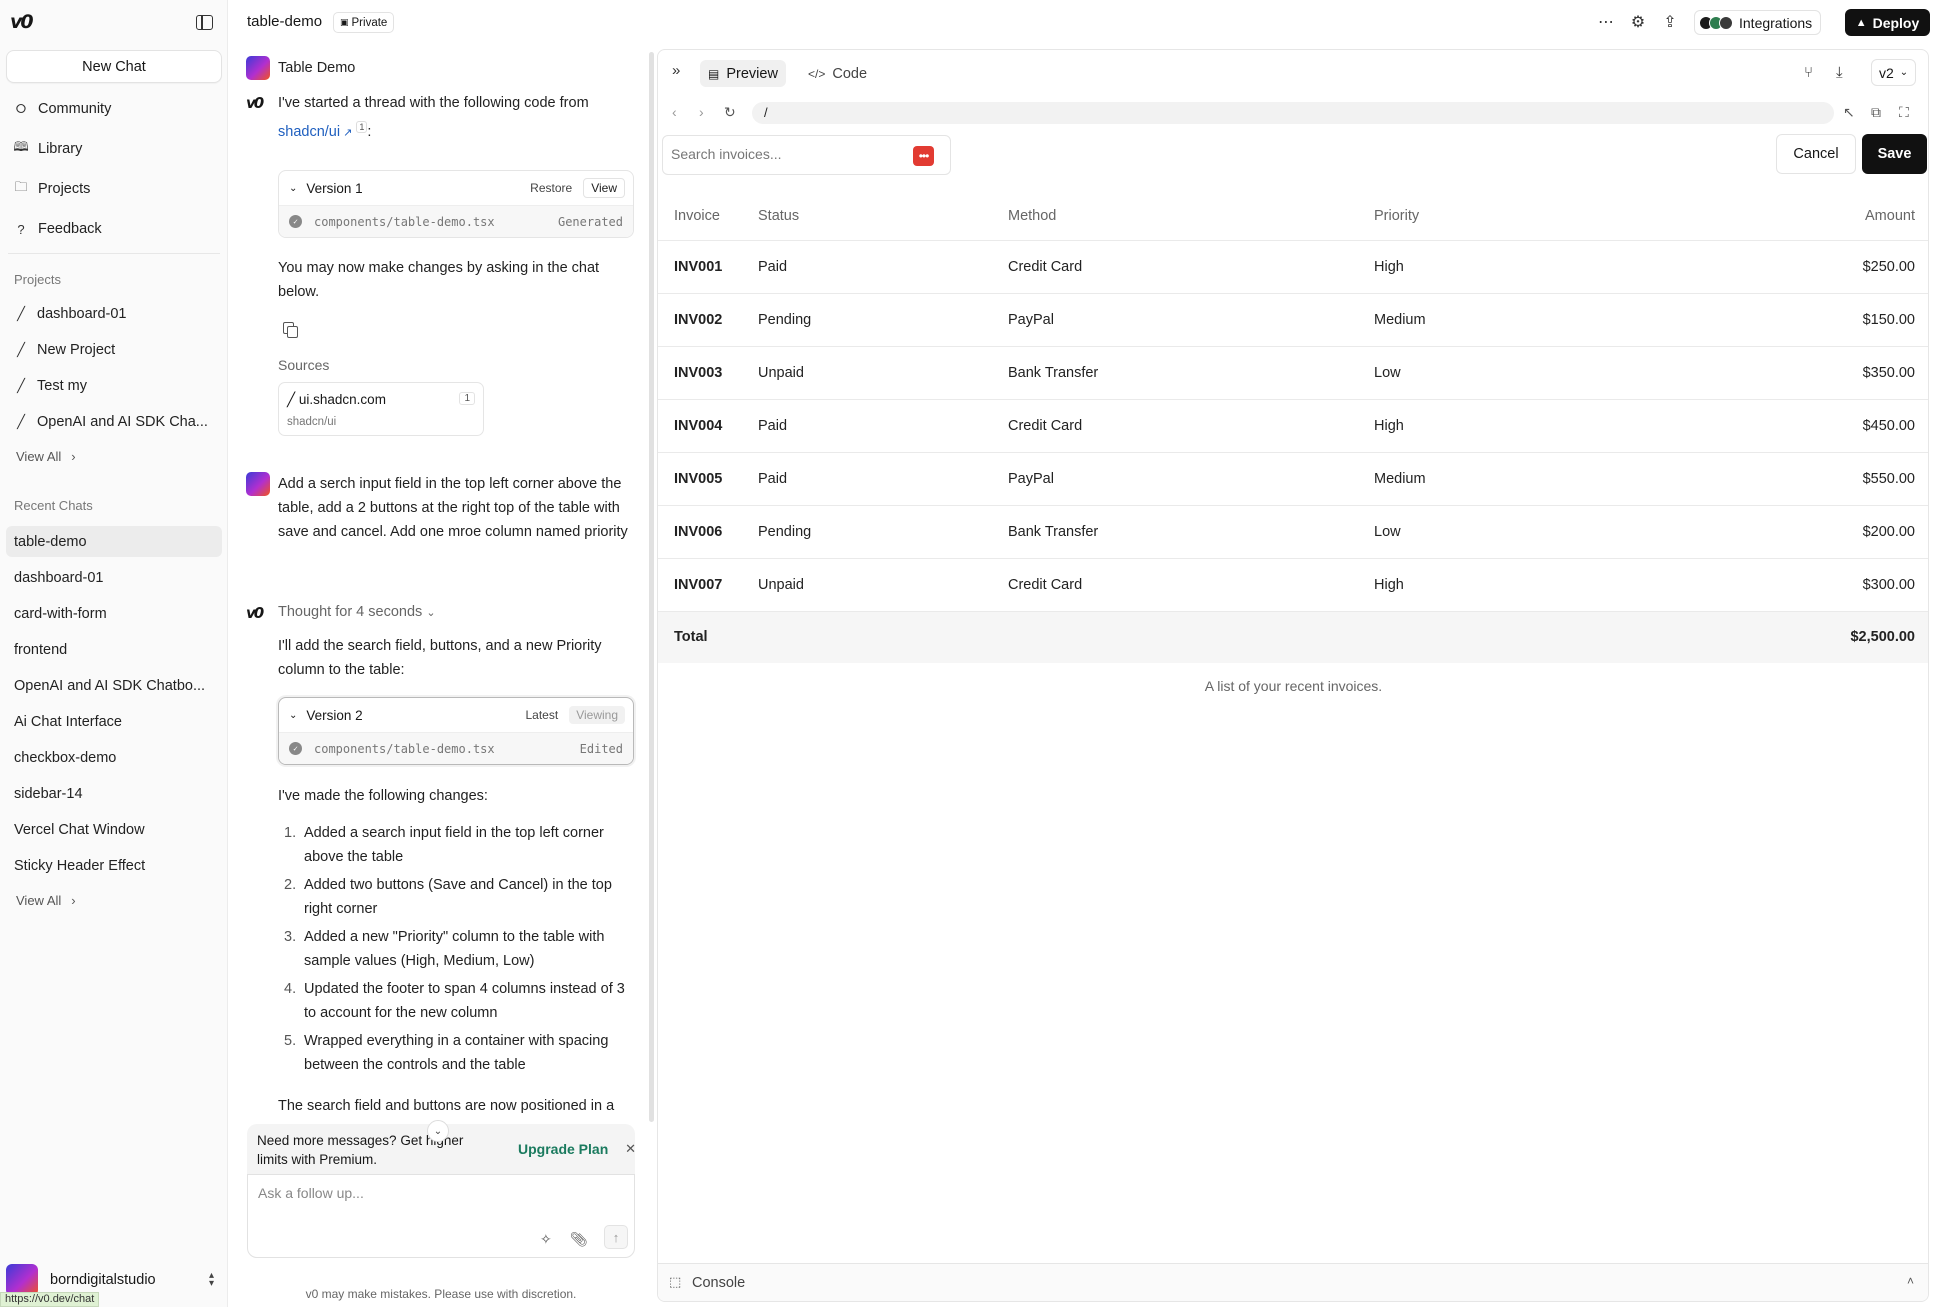 Image resolution: width=1938 pixels, height=1307 pixels. I want to click on sidebar-item-projects: 🗀 Projects, so click(114, 189).